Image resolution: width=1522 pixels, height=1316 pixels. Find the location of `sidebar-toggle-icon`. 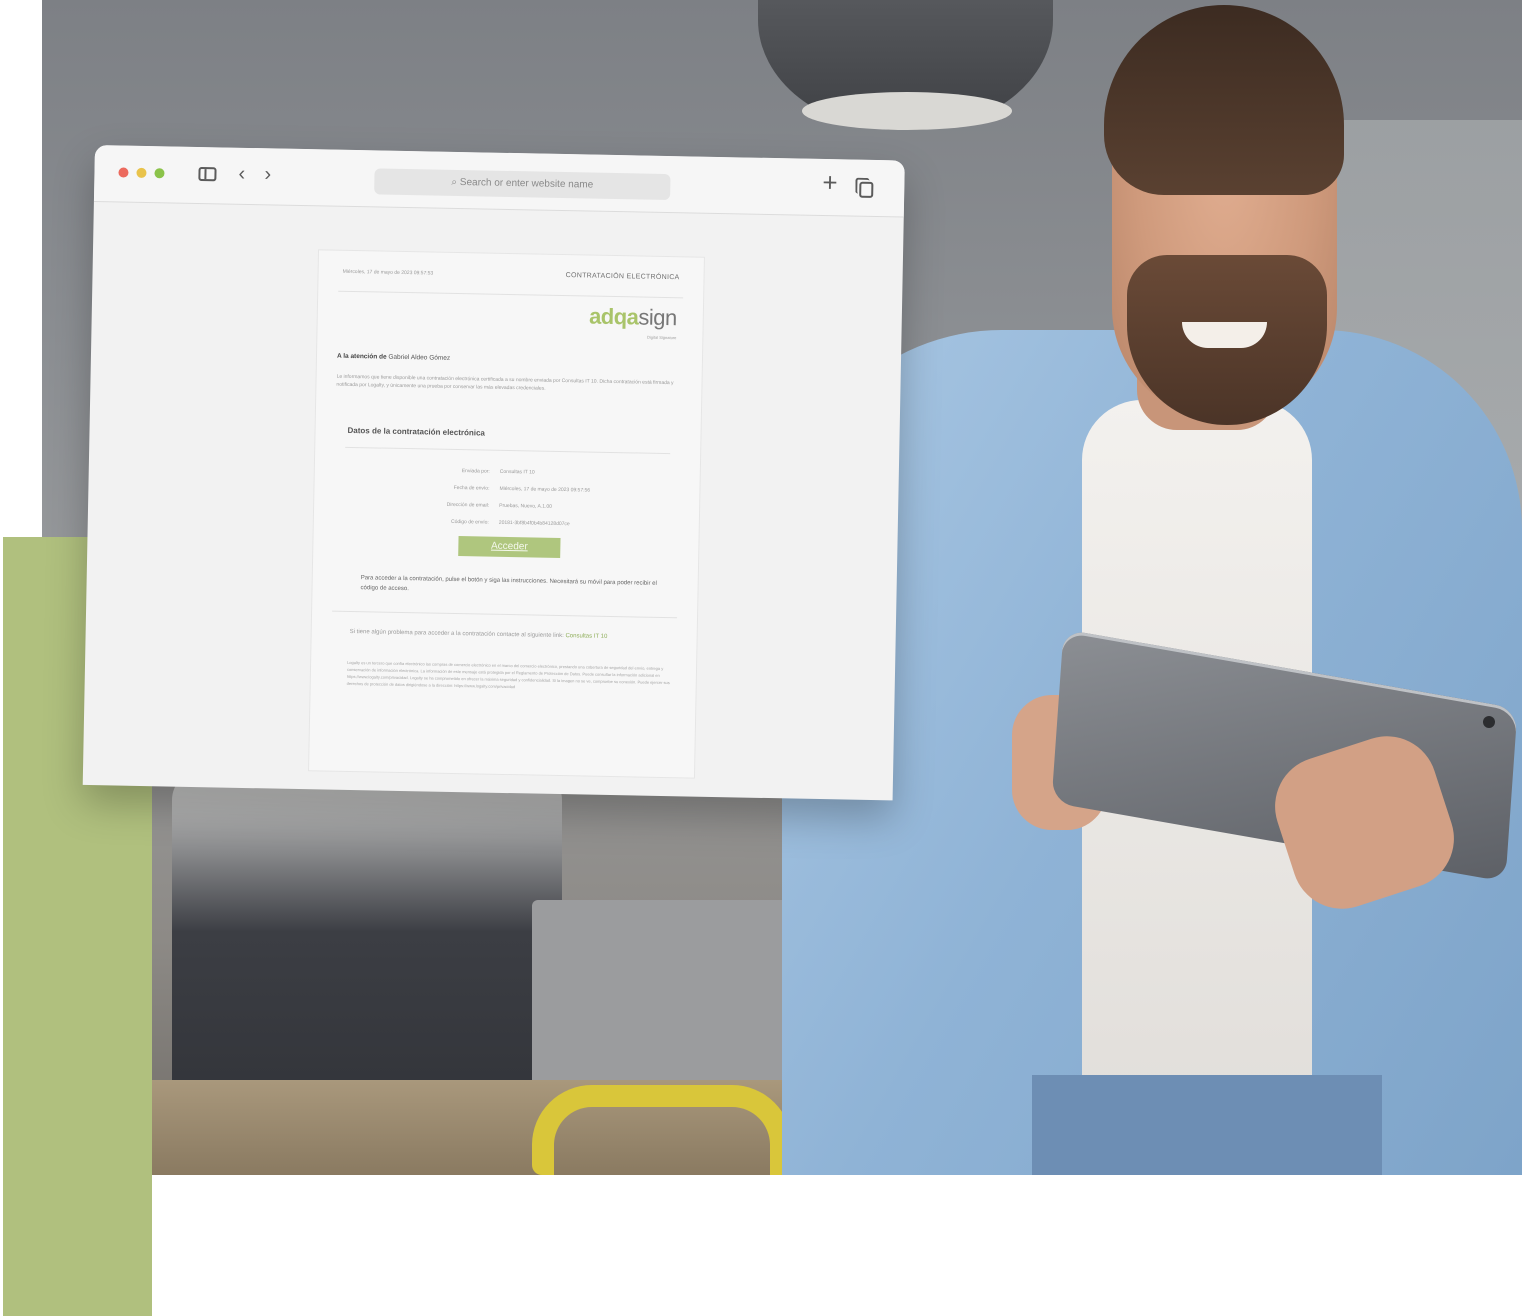

sidebar-toggle-icon is located at coordinates (207, 174).